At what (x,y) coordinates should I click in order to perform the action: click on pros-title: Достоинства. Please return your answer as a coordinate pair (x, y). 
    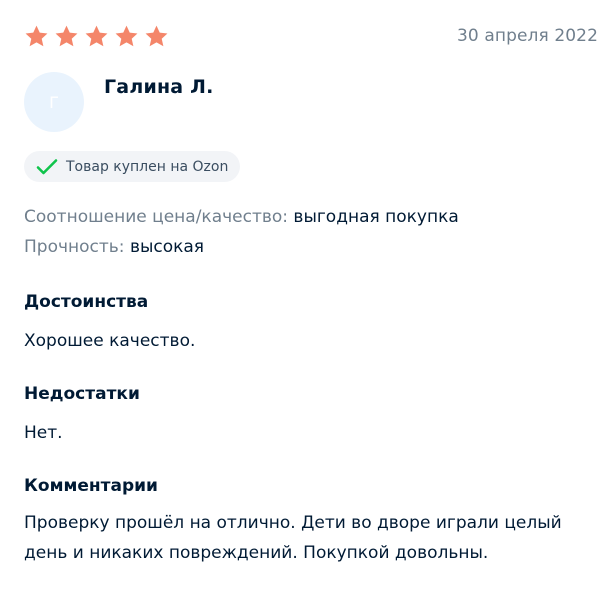
    Looking at the image, I should click on (86, 302).